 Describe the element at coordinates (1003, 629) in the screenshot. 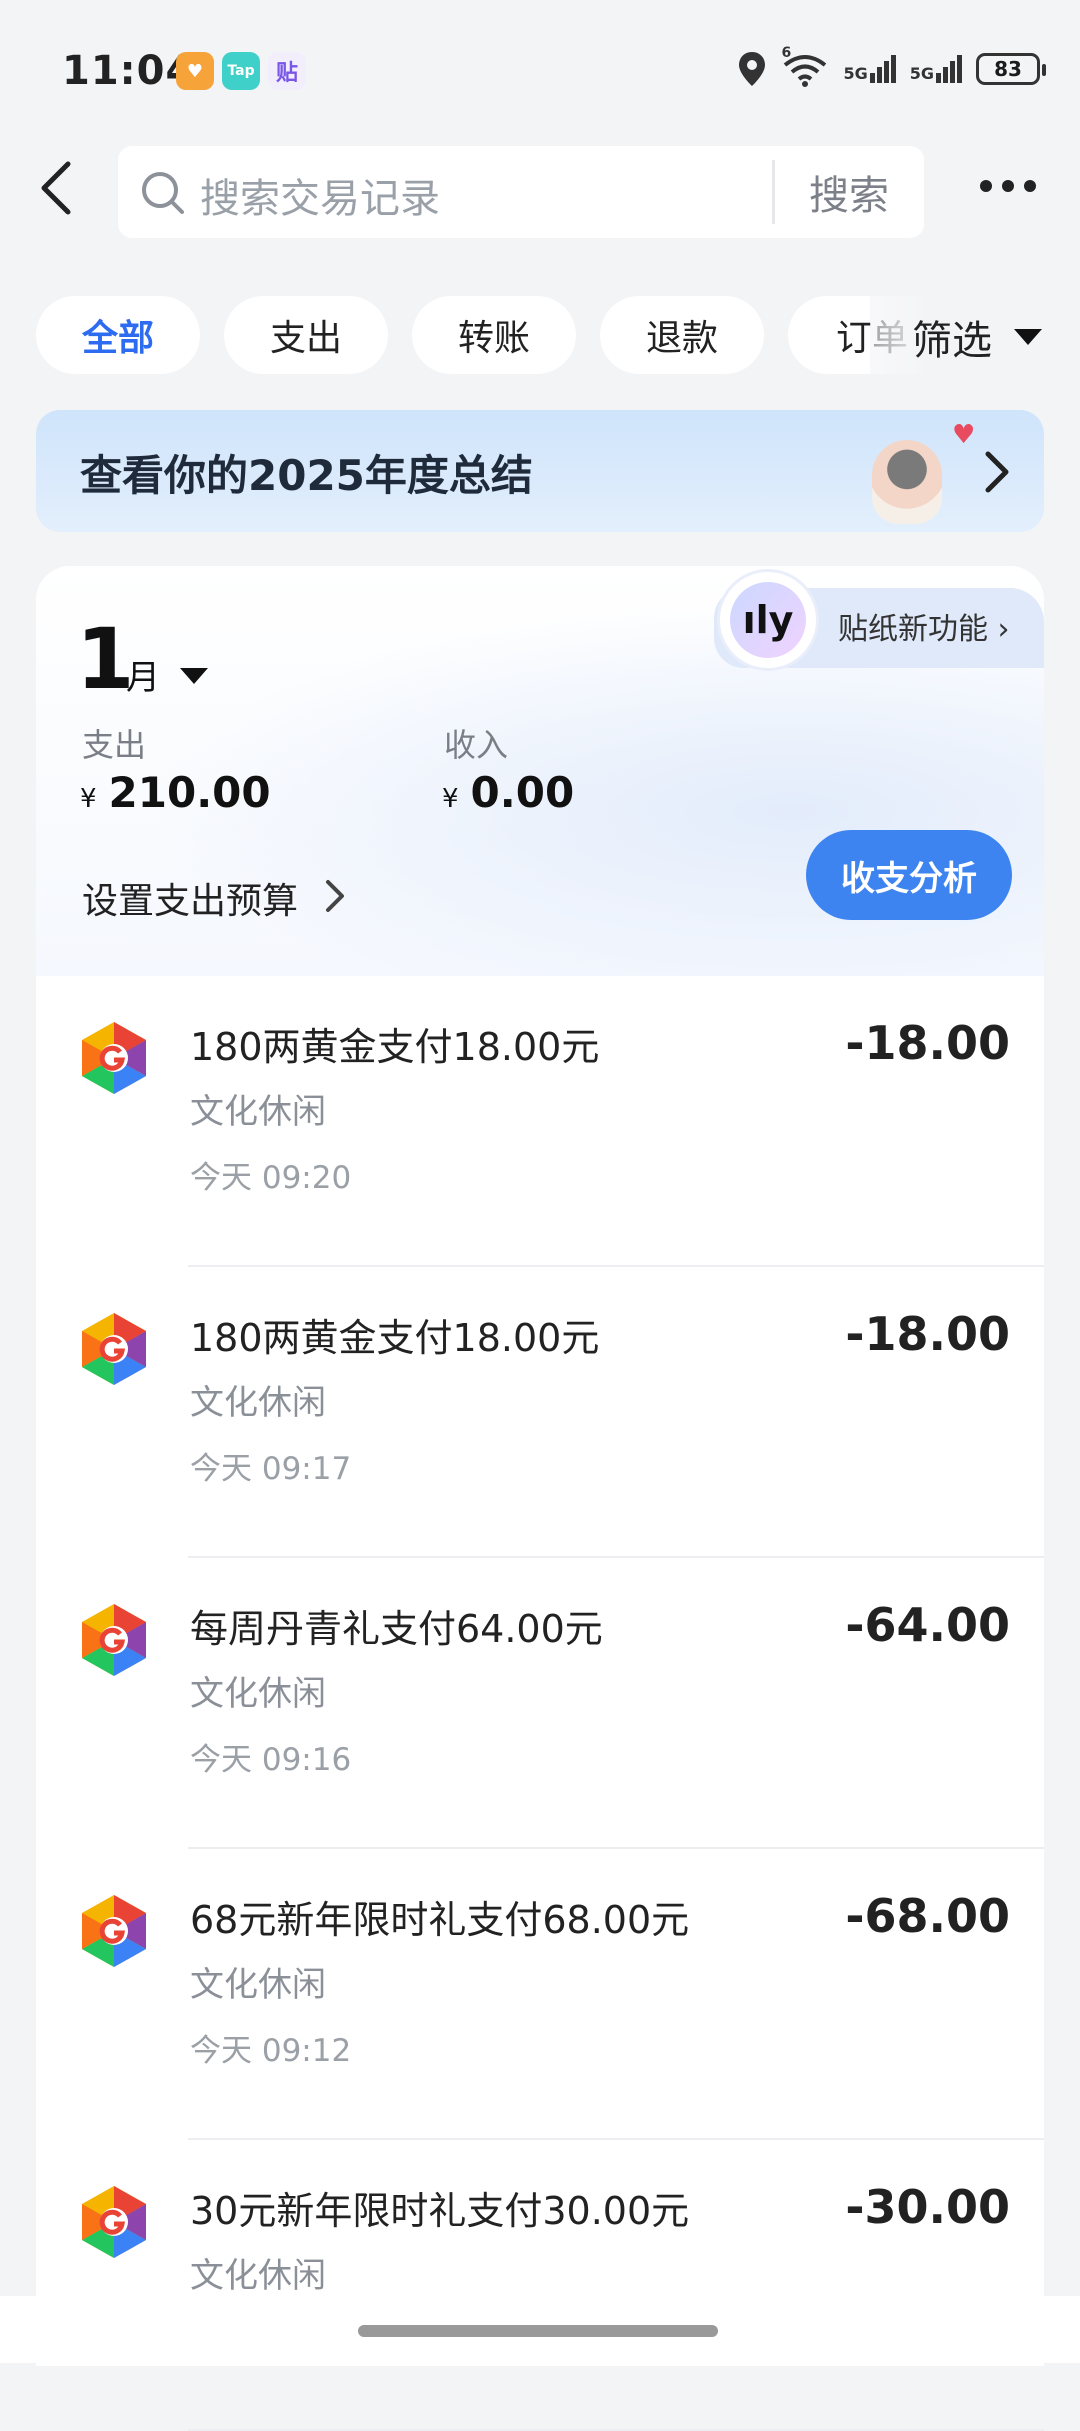

I see `chevron-right-icon: ›` at that location.